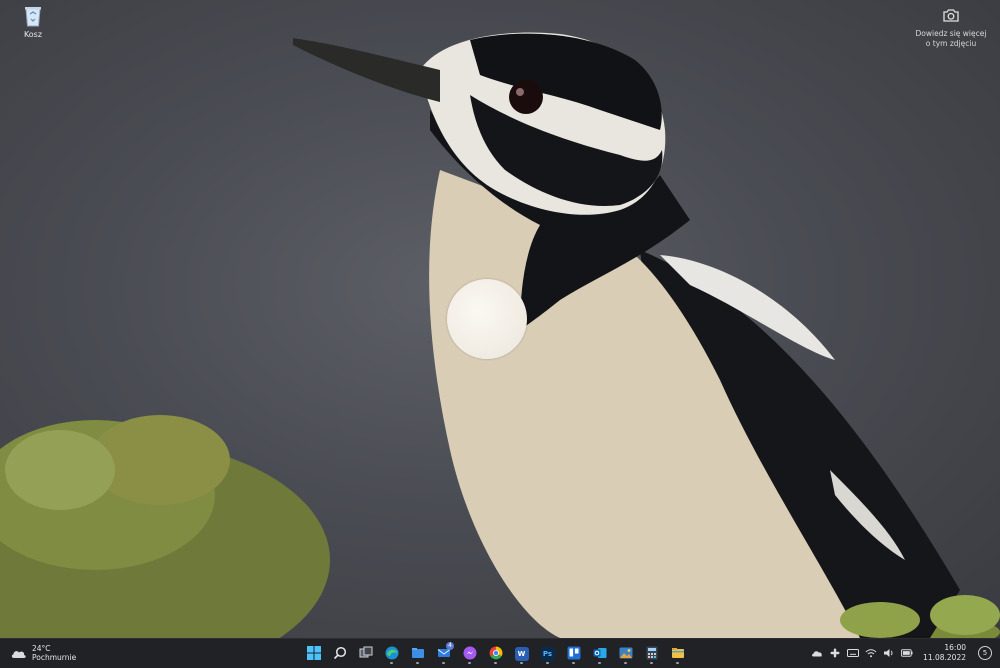  Describe the element at coordinates (907, 653) in the screenshot. I see `battery-icon` at that location.